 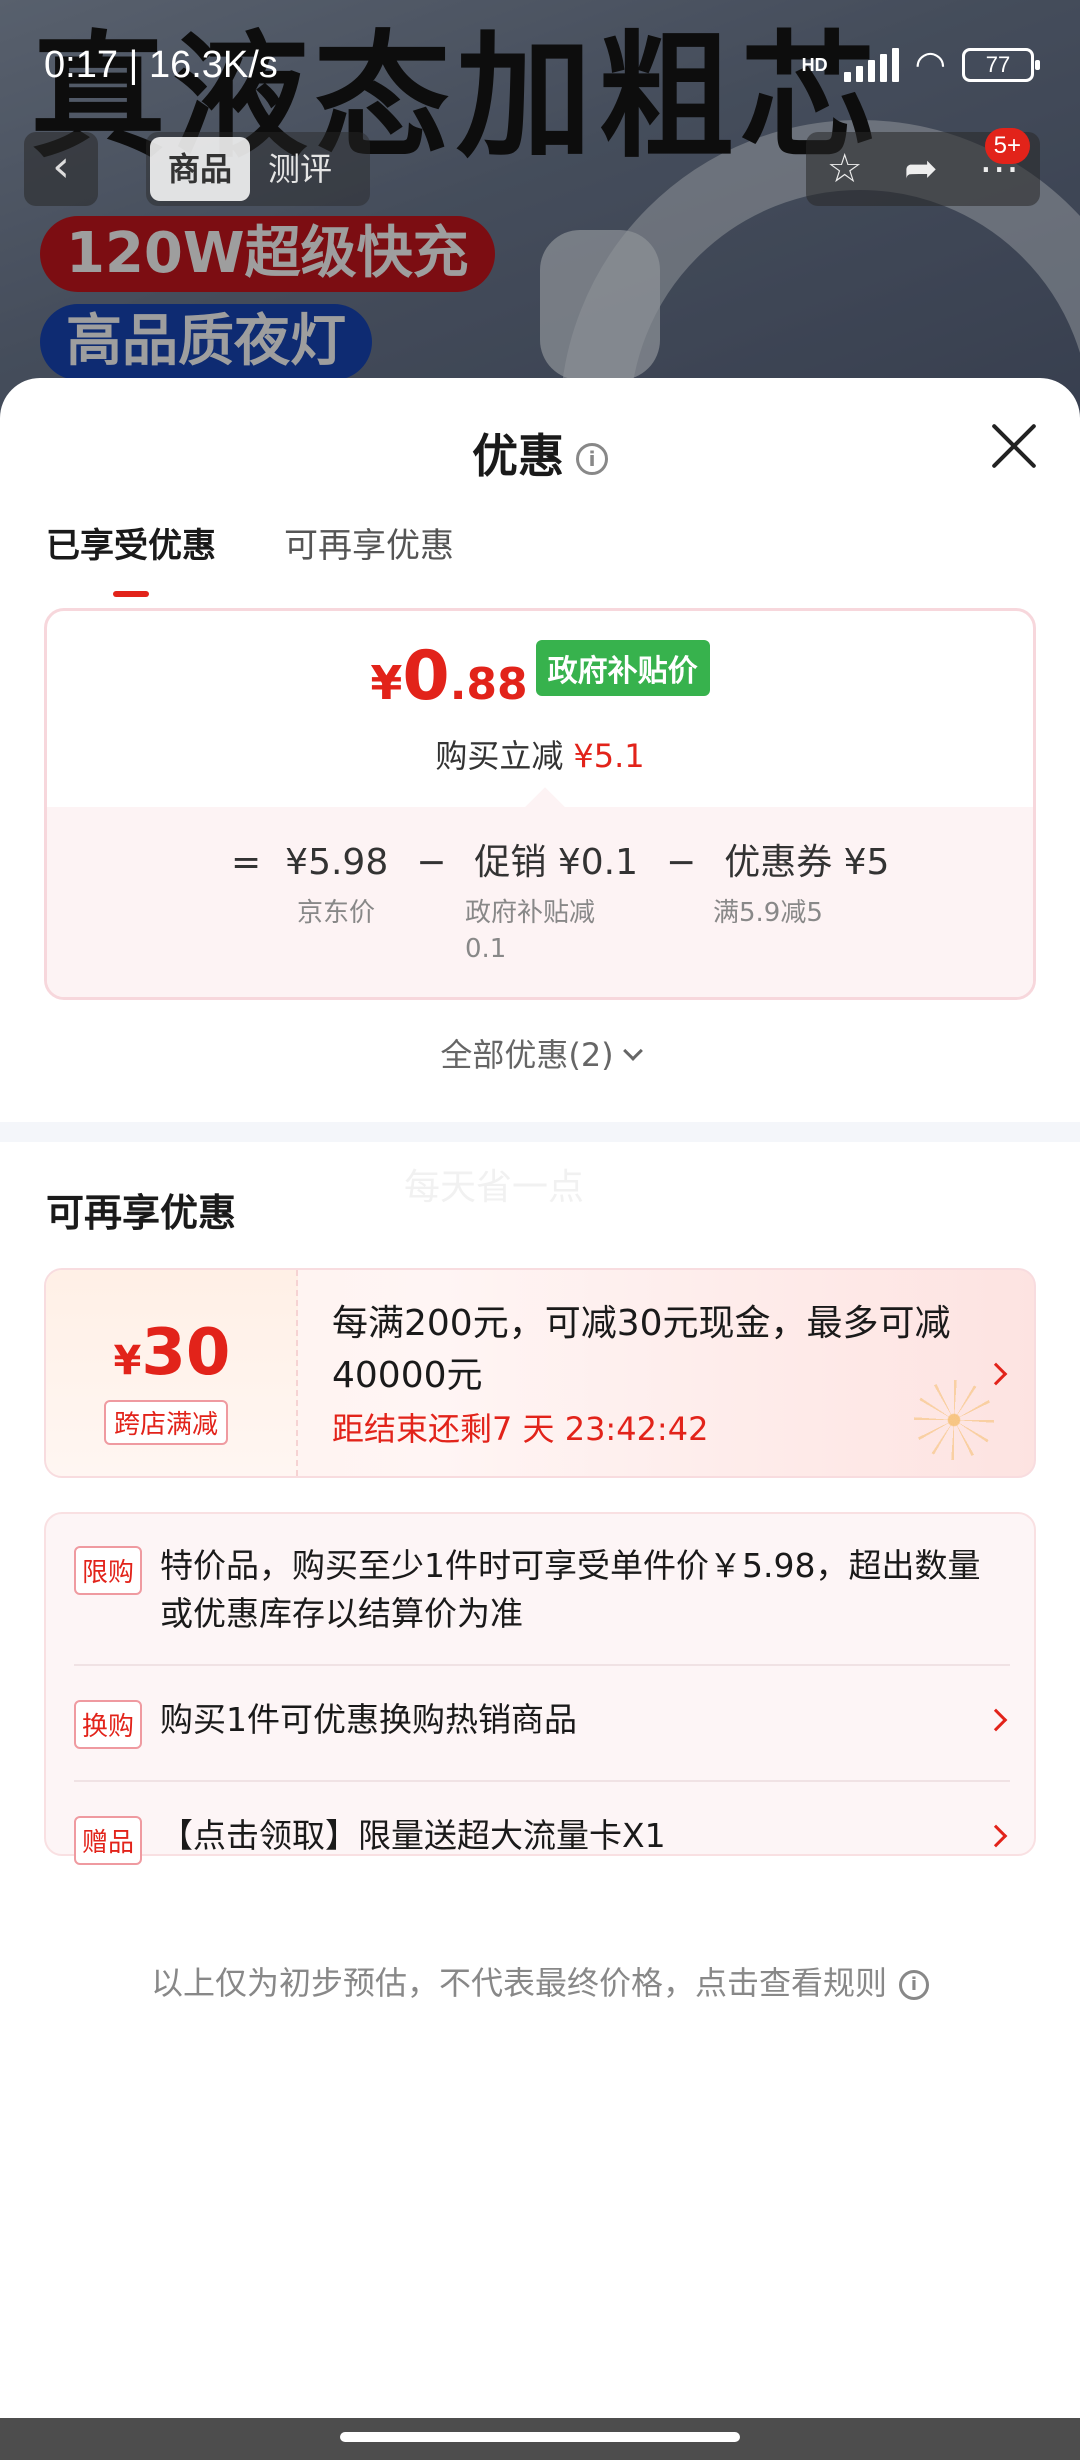 I want to click on coupon-amount: ¥30, so click(x=172, y=1353).